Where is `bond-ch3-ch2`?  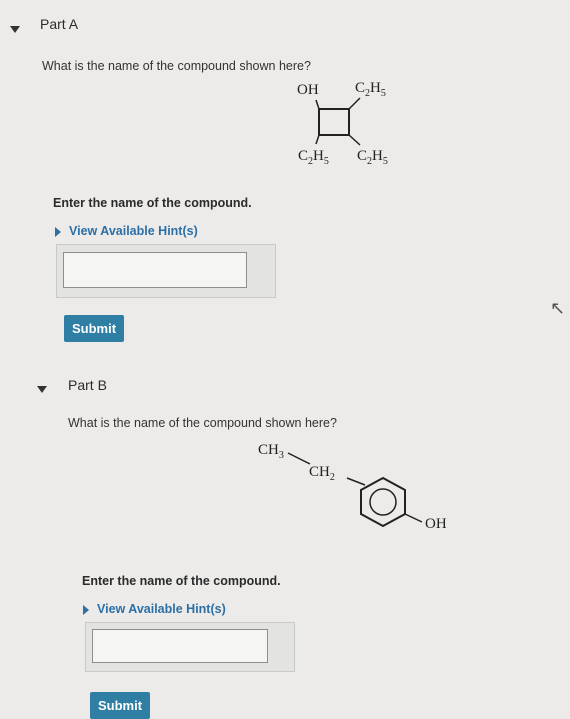
bond-ch3-ch2 is located at coordinates (299, 458).